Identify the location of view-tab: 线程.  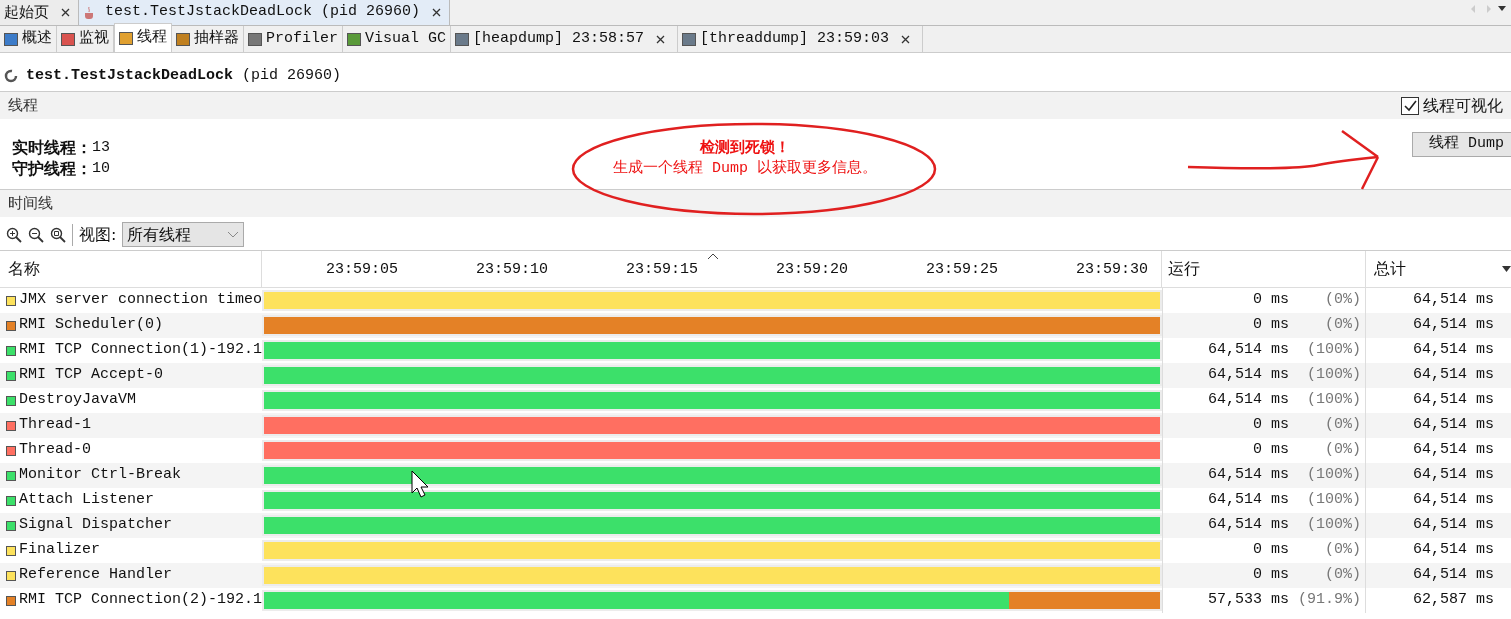
(143, 37).